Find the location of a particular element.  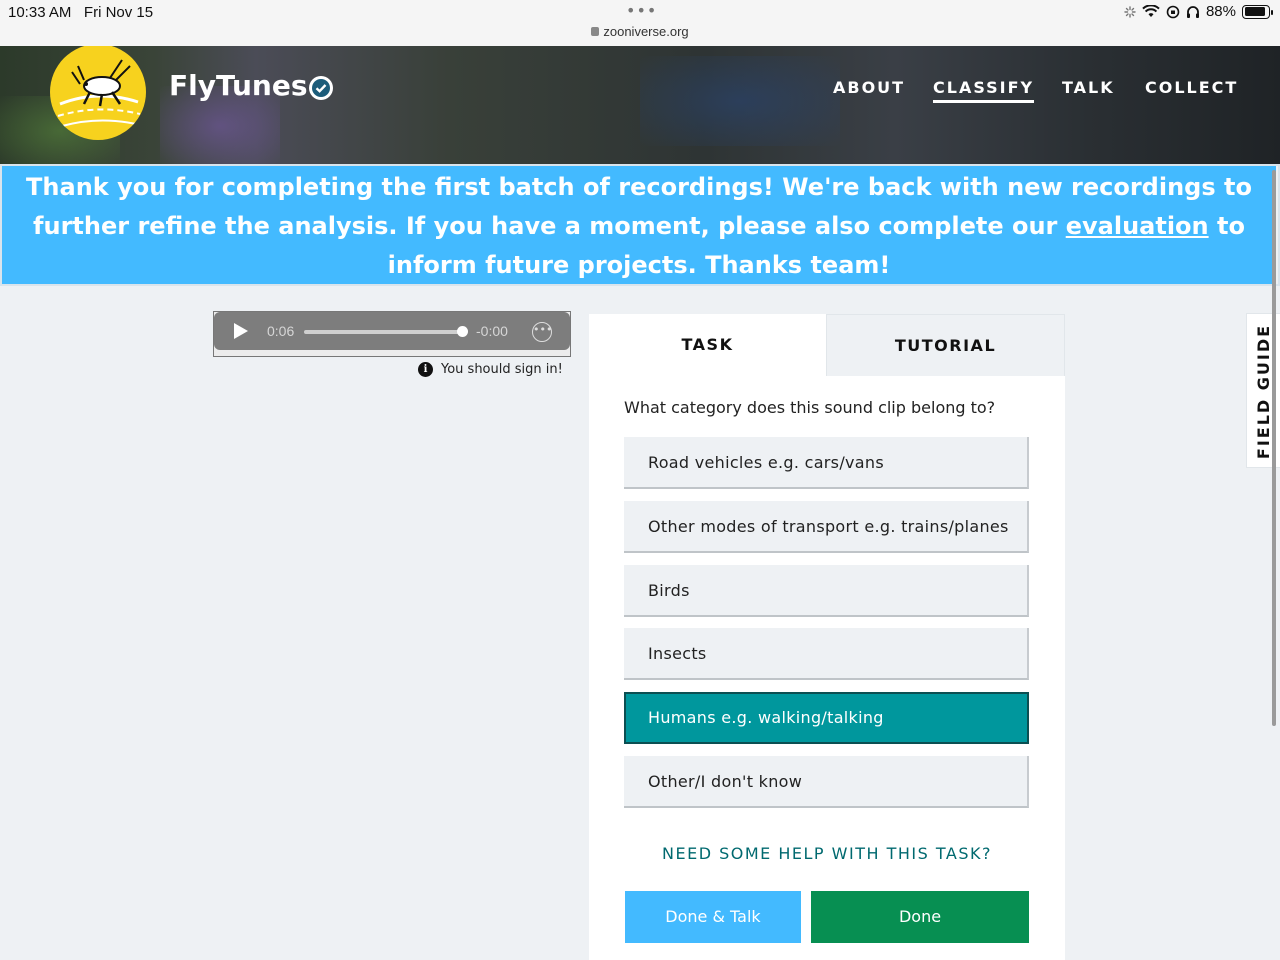

page-scrollbar is located at coordinates (1274, 448).